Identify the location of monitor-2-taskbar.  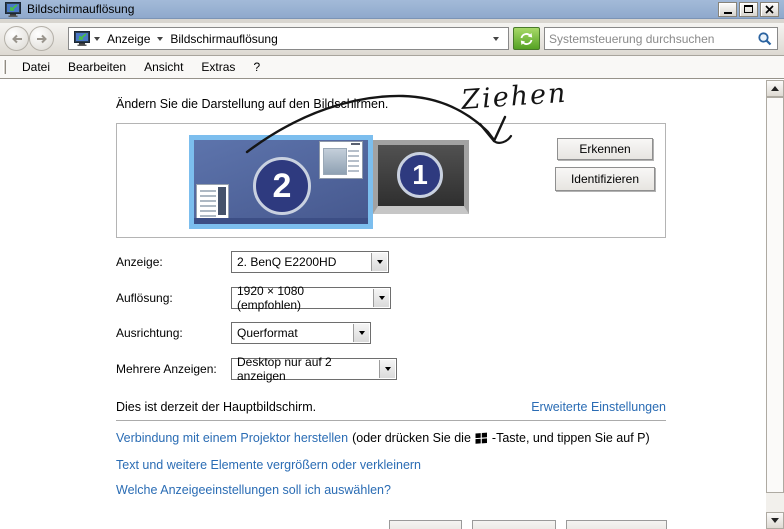
(281, 221).